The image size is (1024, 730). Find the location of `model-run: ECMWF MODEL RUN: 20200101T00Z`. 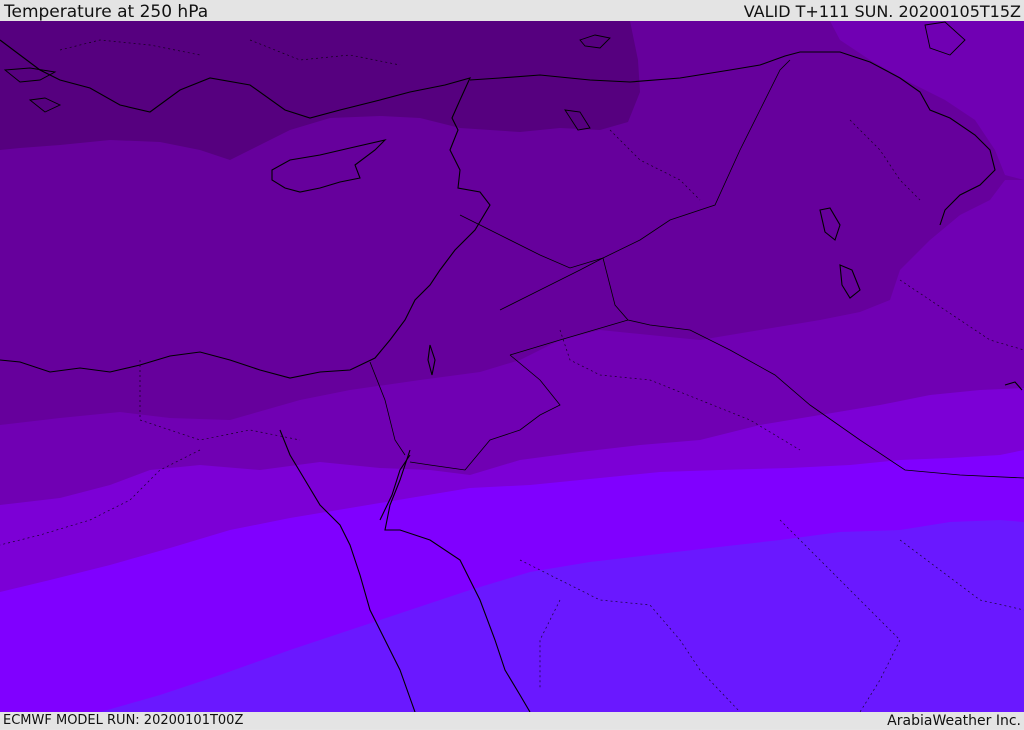

model-run: ECMWF MODEL RUN: 20200101T00Z is located at coordinates (123, 720).